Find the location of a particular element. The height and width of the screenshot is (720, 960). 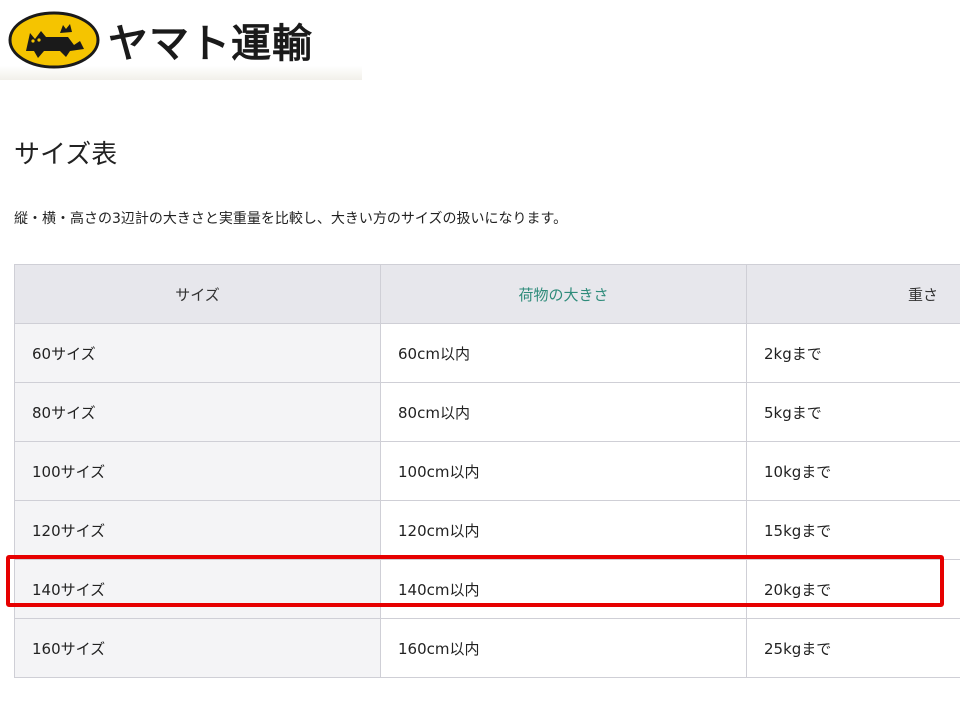

cell-weight: 5kgまで is located at coordinates (853, 412).